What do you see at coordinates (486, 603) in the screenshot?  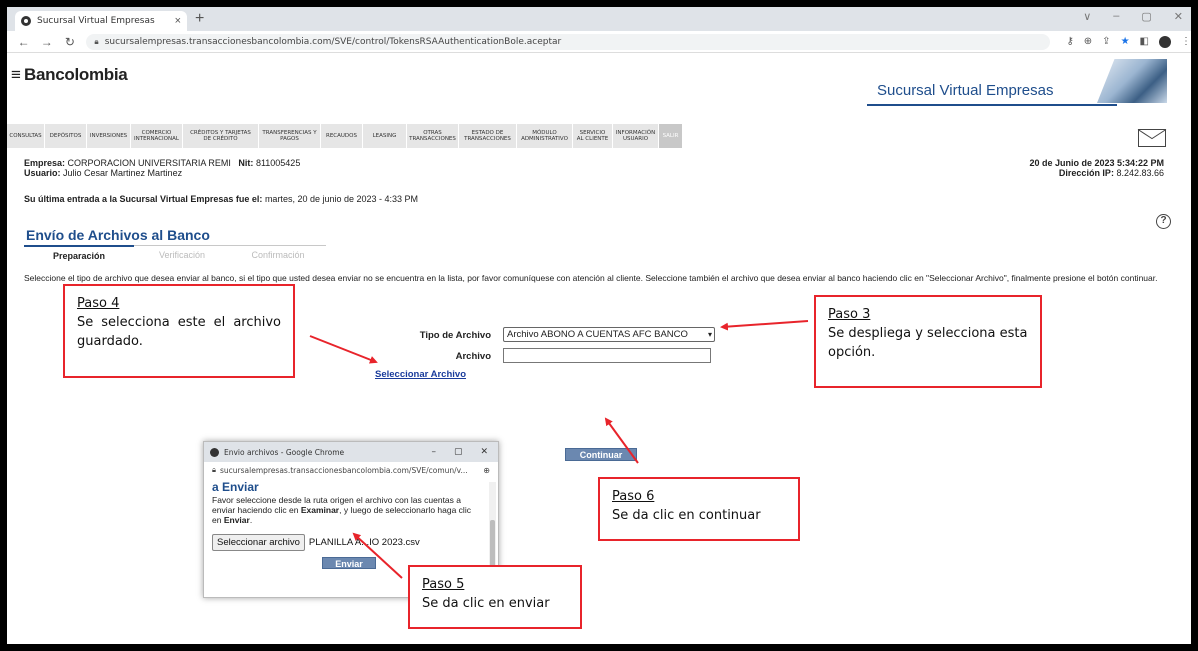 I see `annotation-paso-5-text: Se da clic en enviar` at bounding box center [486, 603].